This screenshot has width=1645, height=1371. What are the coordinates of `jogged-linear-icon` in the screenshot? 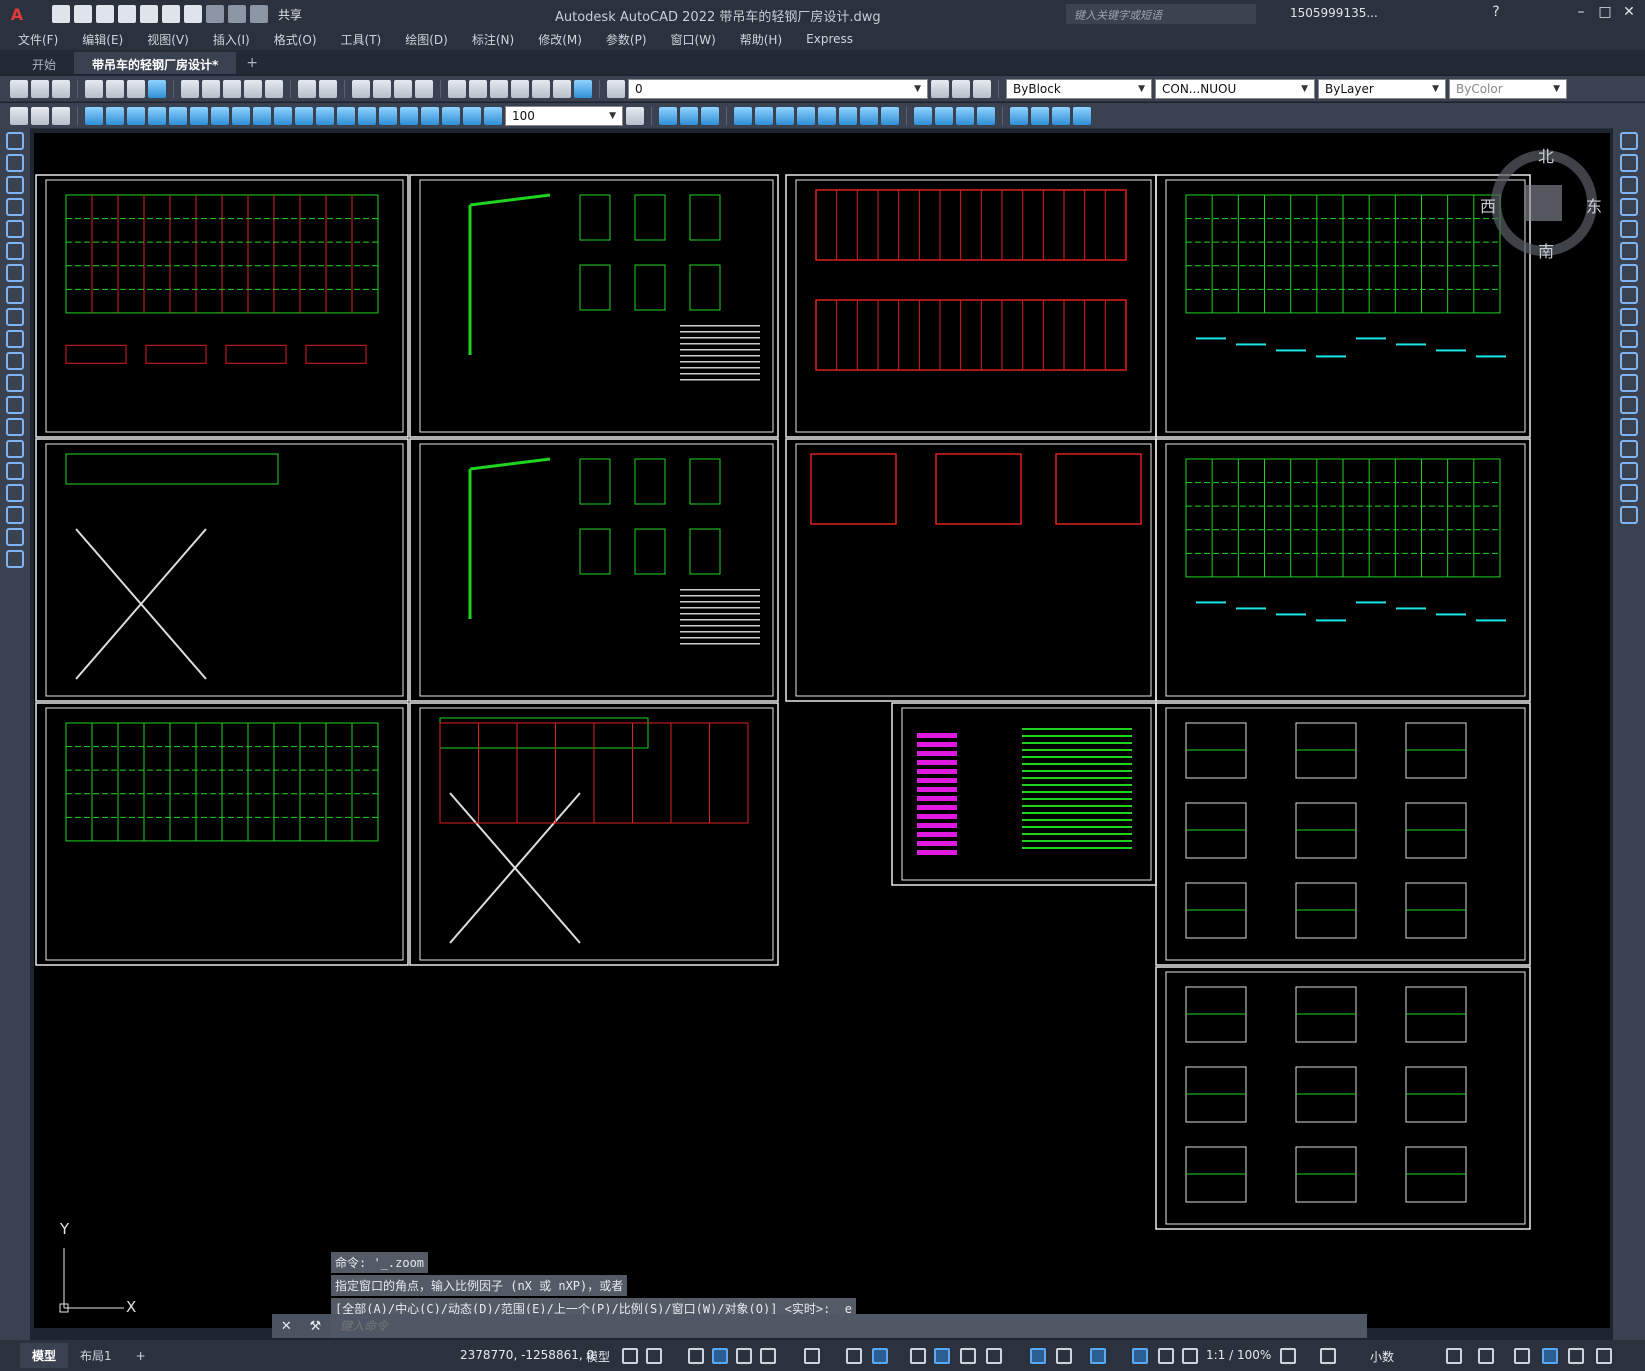 It's located at (430, 115).